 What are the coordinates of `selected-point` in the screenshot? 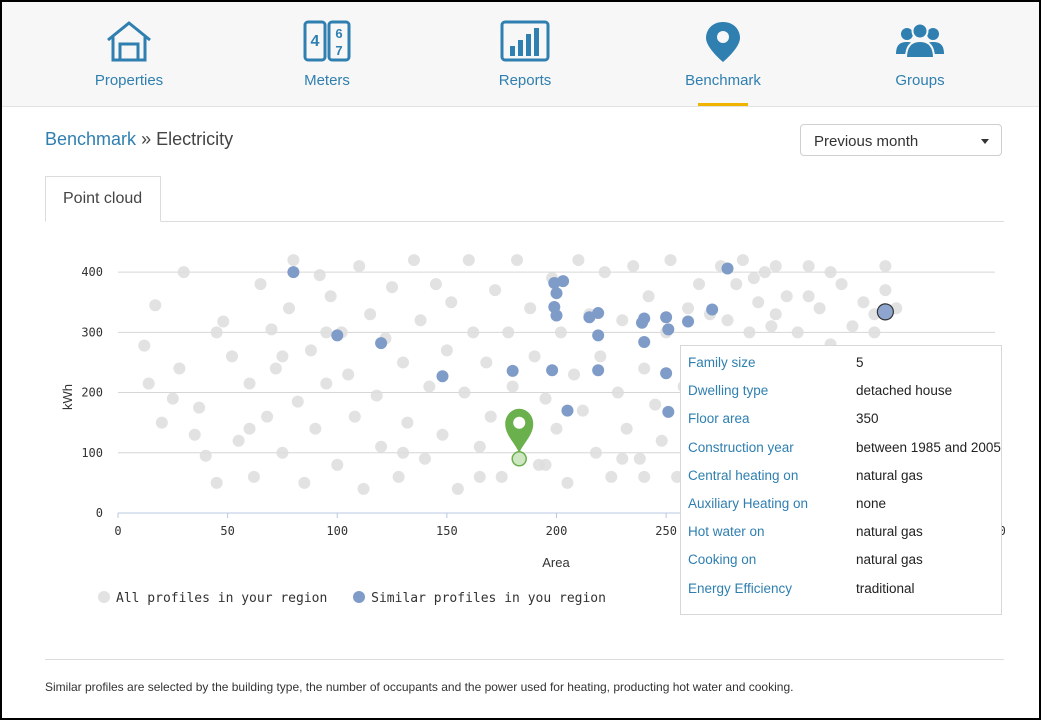 It's located at (885, 312).